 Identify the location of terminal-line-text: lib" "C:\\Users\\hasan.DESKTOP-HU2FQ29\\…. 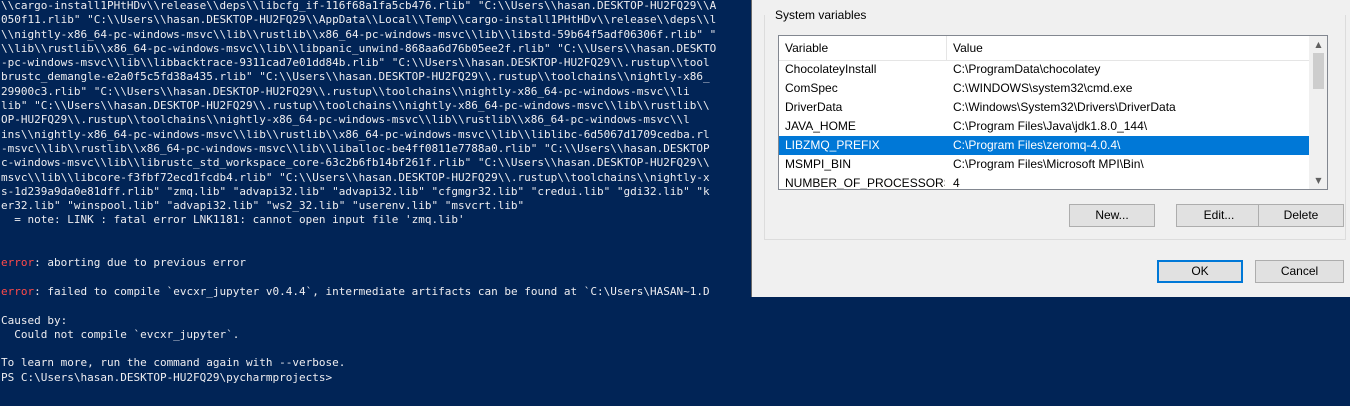
(355, 106).